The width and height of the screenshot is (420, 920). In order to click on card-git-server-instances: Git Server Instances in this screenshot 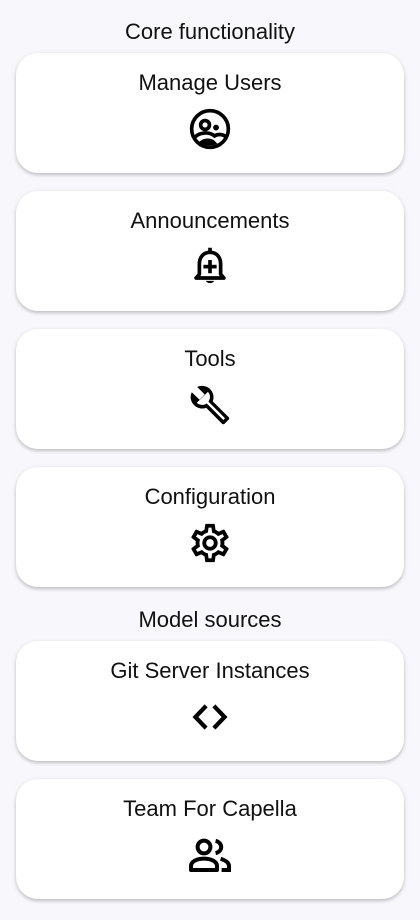, I will do `click(210, 701)`.